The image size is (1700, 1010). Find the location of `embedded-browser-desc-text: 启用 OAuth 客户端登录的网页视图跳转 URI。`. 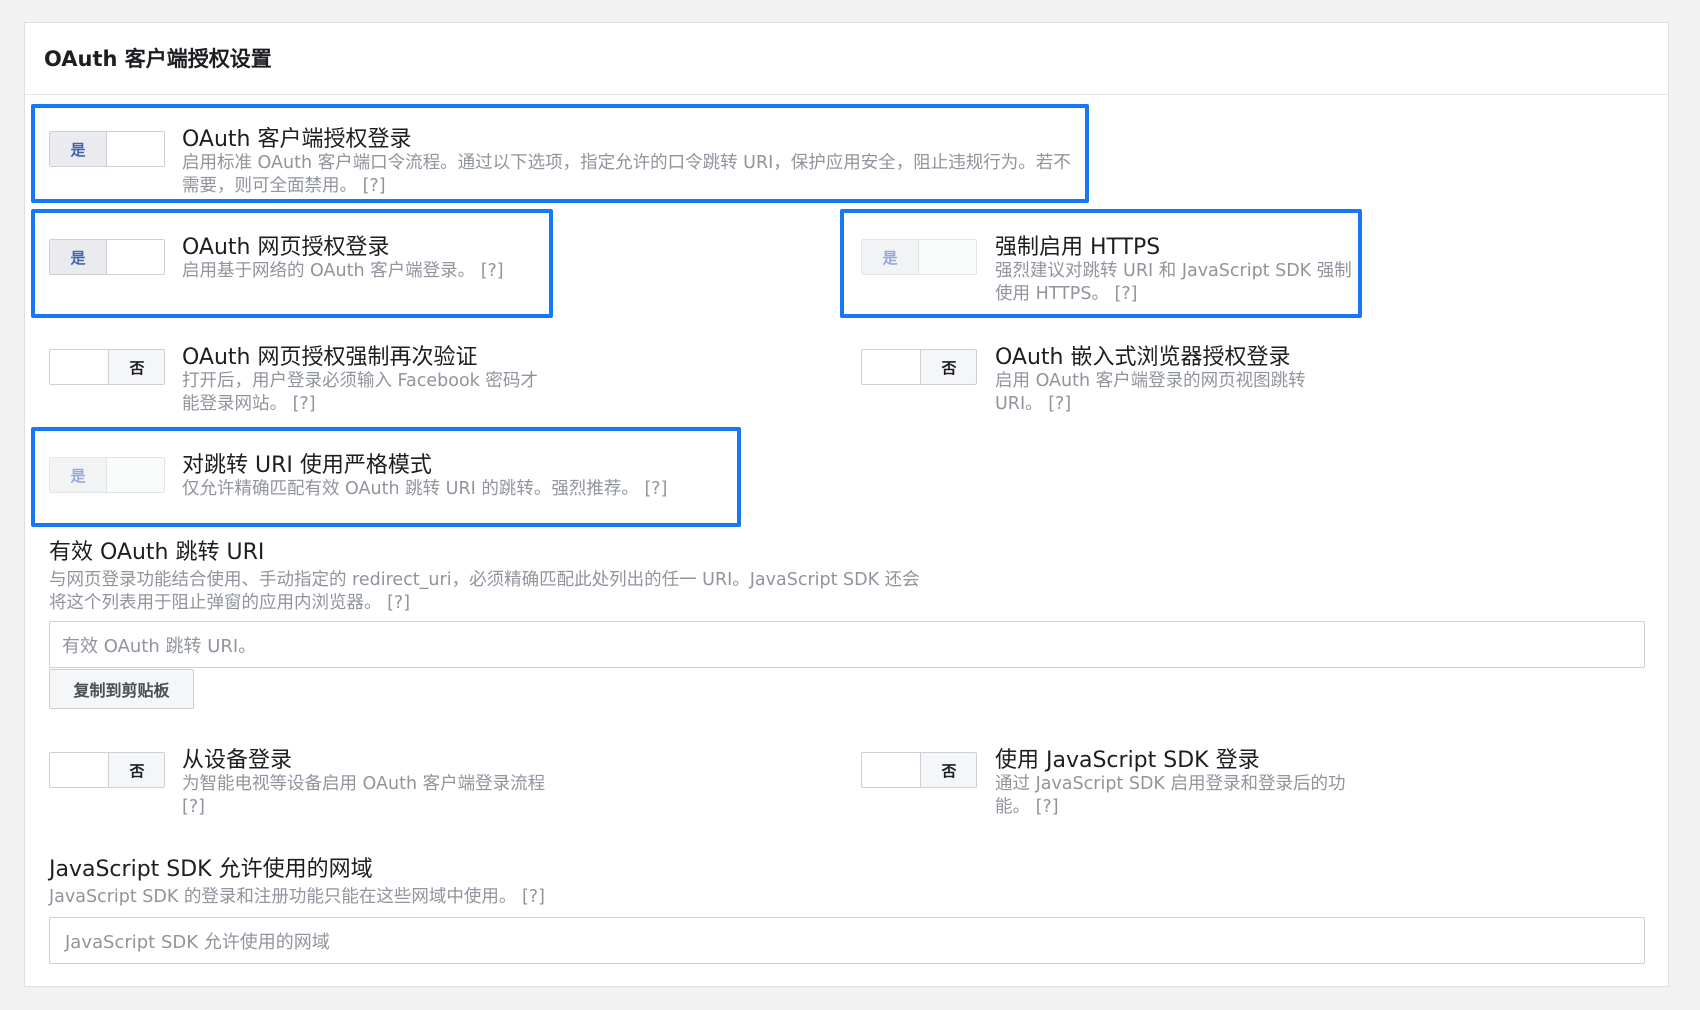

embedded-browser-desc-text: 启用 OAuth 客户端登录的网页视图跳转 URI。 is located at coordinates (1150, 392).